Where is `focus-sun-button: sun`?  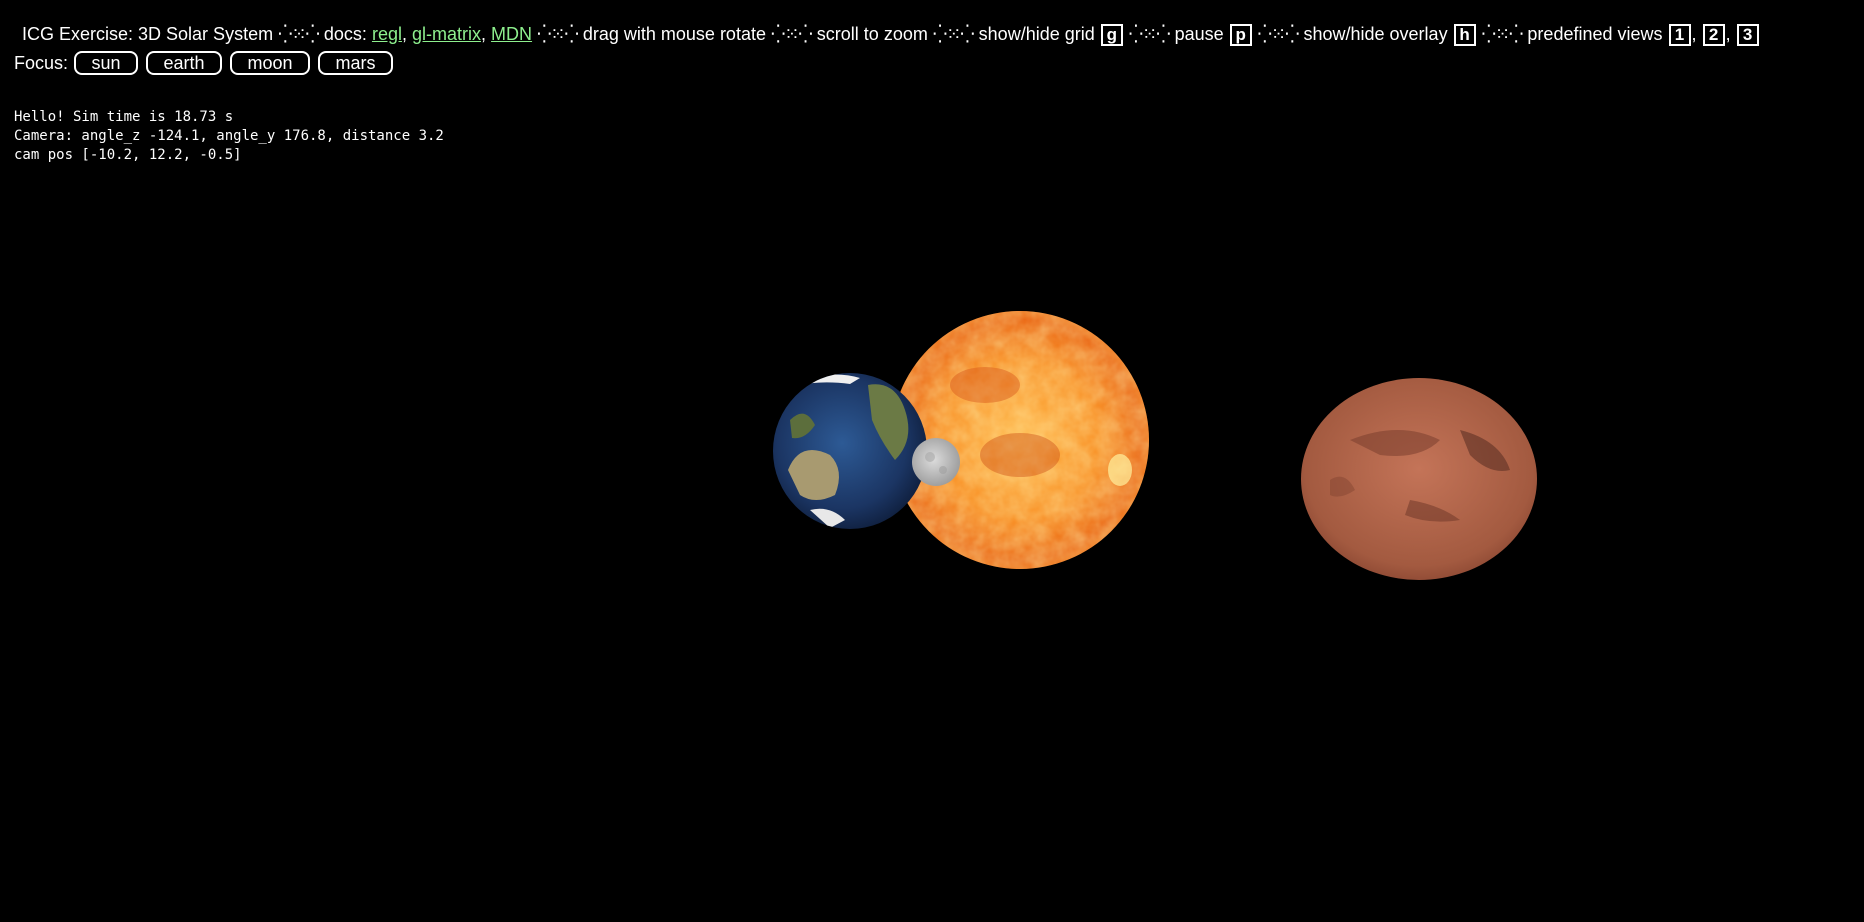 focus-sun-button: sun is located at coordinates (106, 63).